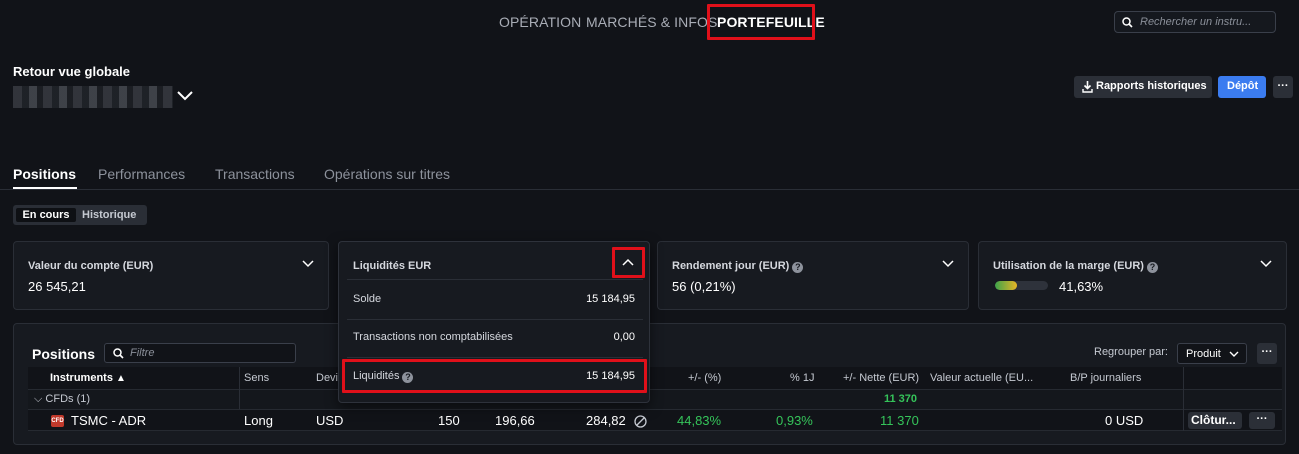  What do you see at coordinates (515, 420) in the screenshot?
I see `row-open-price: 196,66` at bounding box center [515, 420].